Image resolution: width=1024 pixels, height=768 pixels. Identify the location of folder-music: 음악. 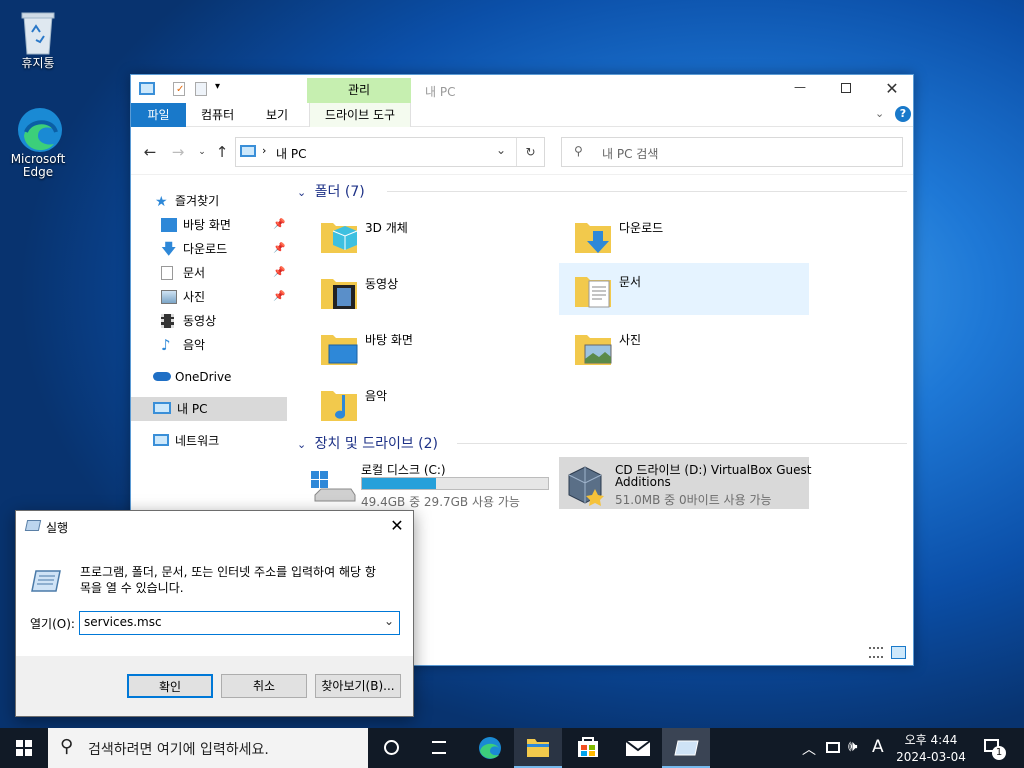
(430, 403).